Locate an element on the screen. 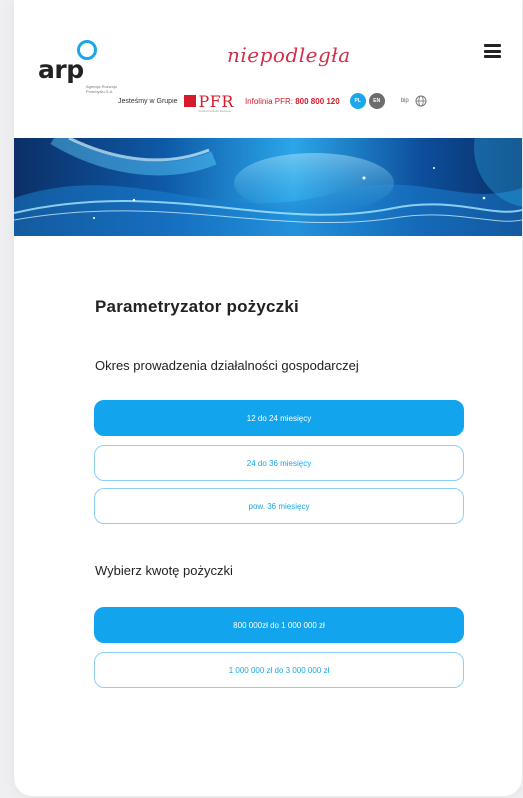 The image size is (523, 798). amount-option-1m-3m: 1 000 000 zł do 3 000 000 zł is located at coordinates (279, 670).